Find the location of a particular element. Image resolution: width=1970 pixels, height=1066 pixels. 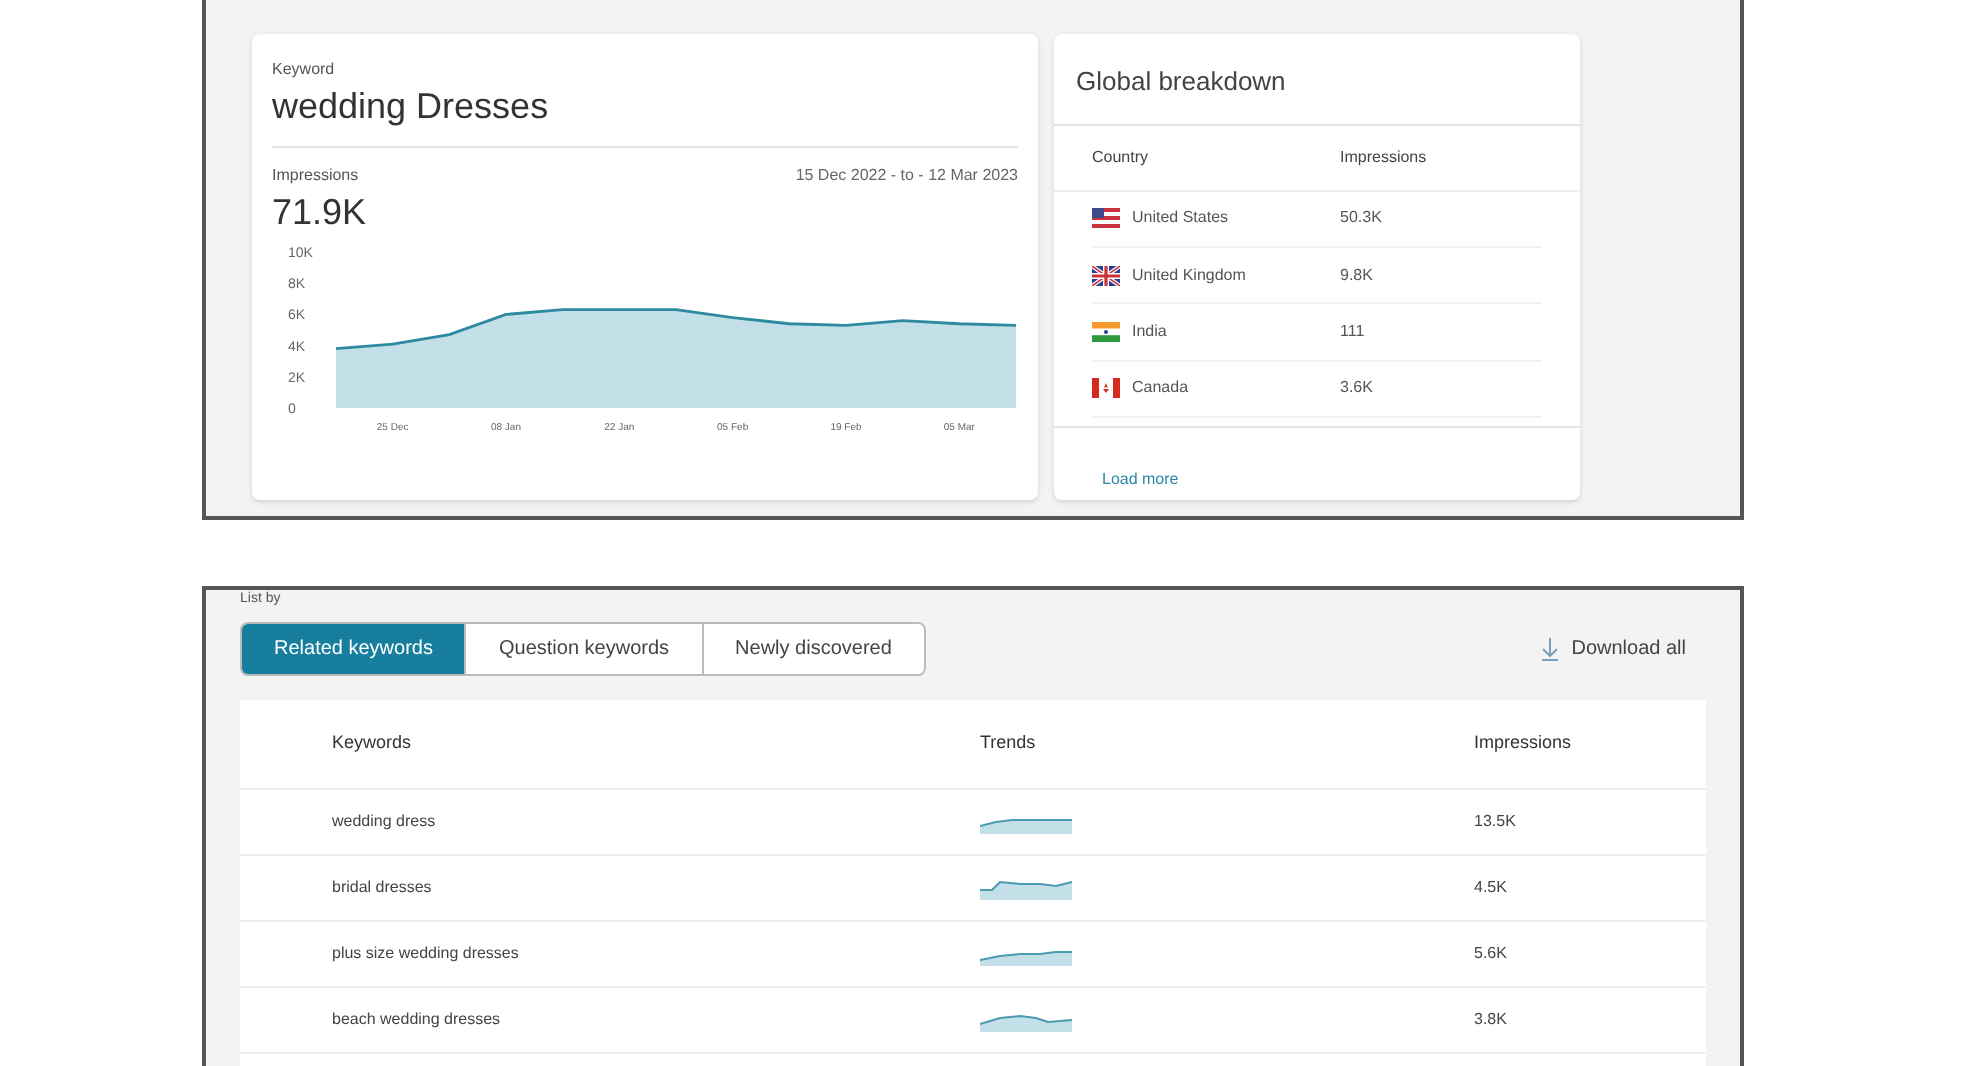

impressions-total: 71.9K is located at coordinates (319, 213).